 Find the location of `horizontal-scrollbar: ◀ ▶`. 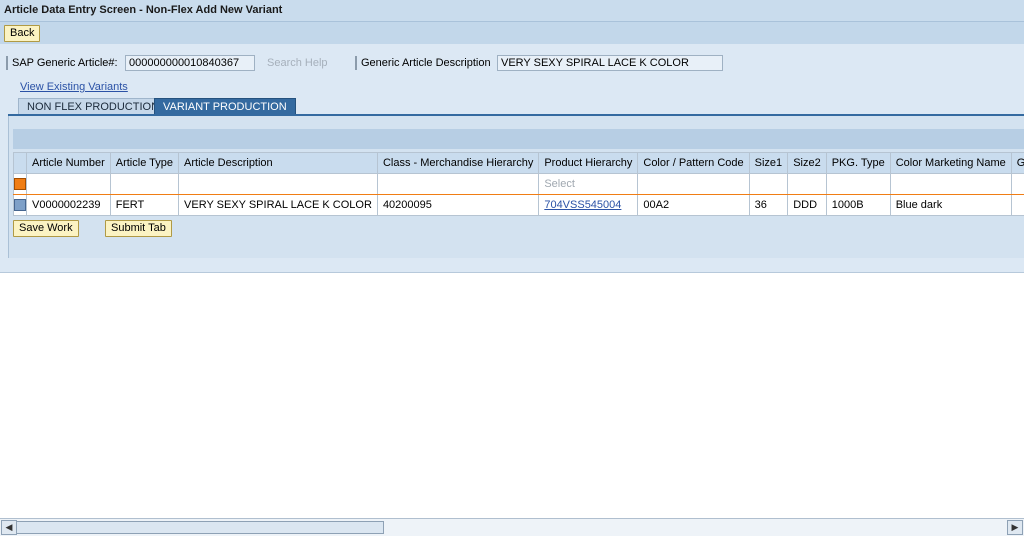

horizontal-scrollbar: ◀ ▶ is located at coordinates (512, 527).